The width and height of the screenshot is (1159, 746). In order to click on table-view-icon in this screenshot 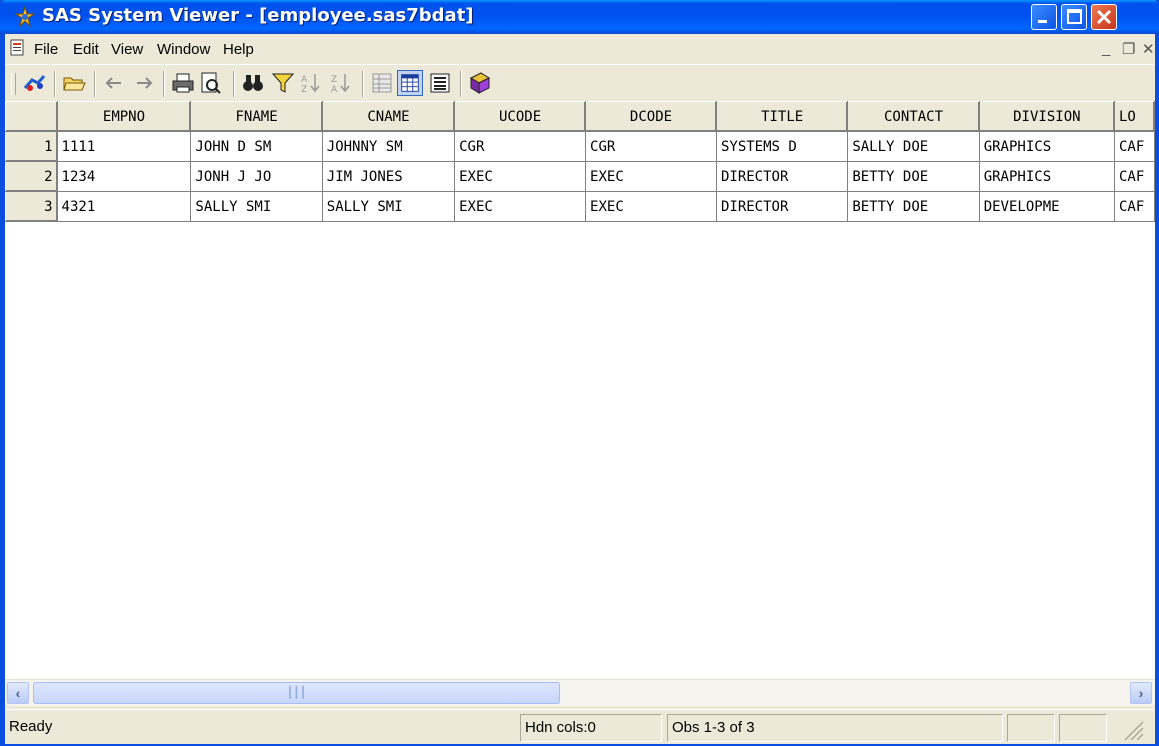, I will do `click(410, 83)`.